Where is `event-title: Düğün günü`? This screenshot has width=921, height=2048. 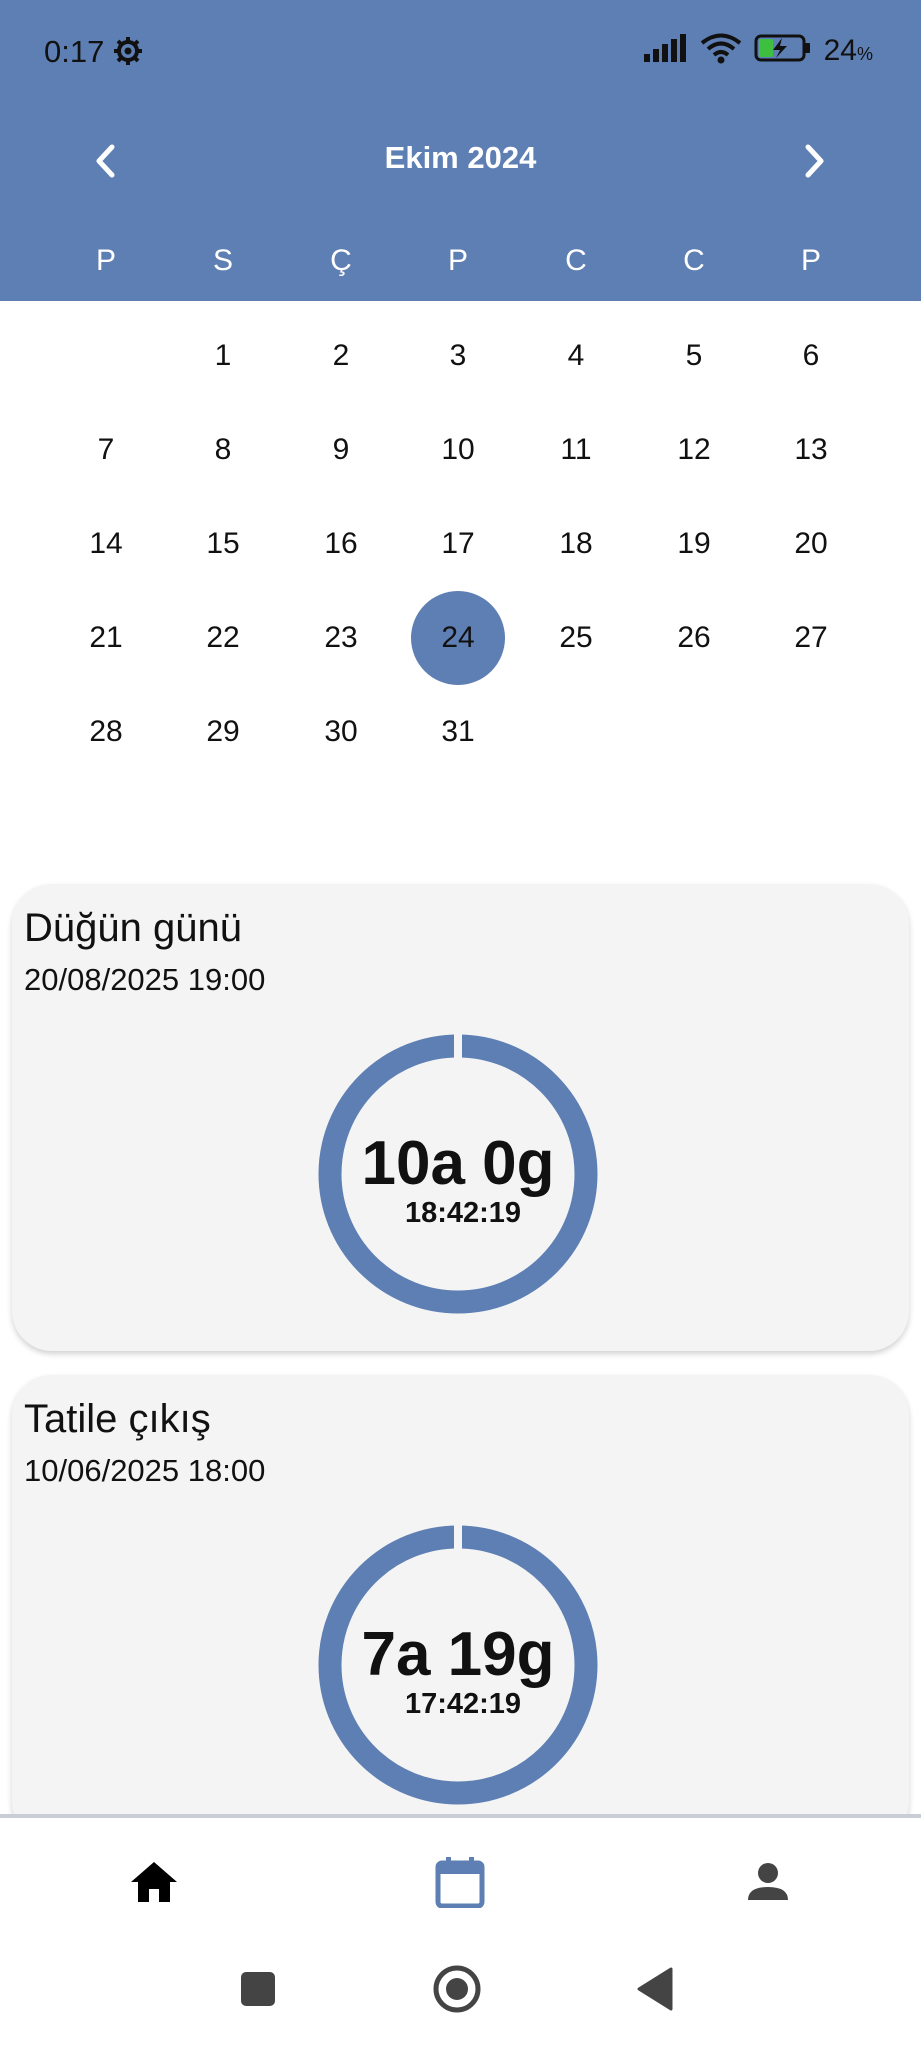
event-title: Düğün günü is located at coordinates (133, 928).